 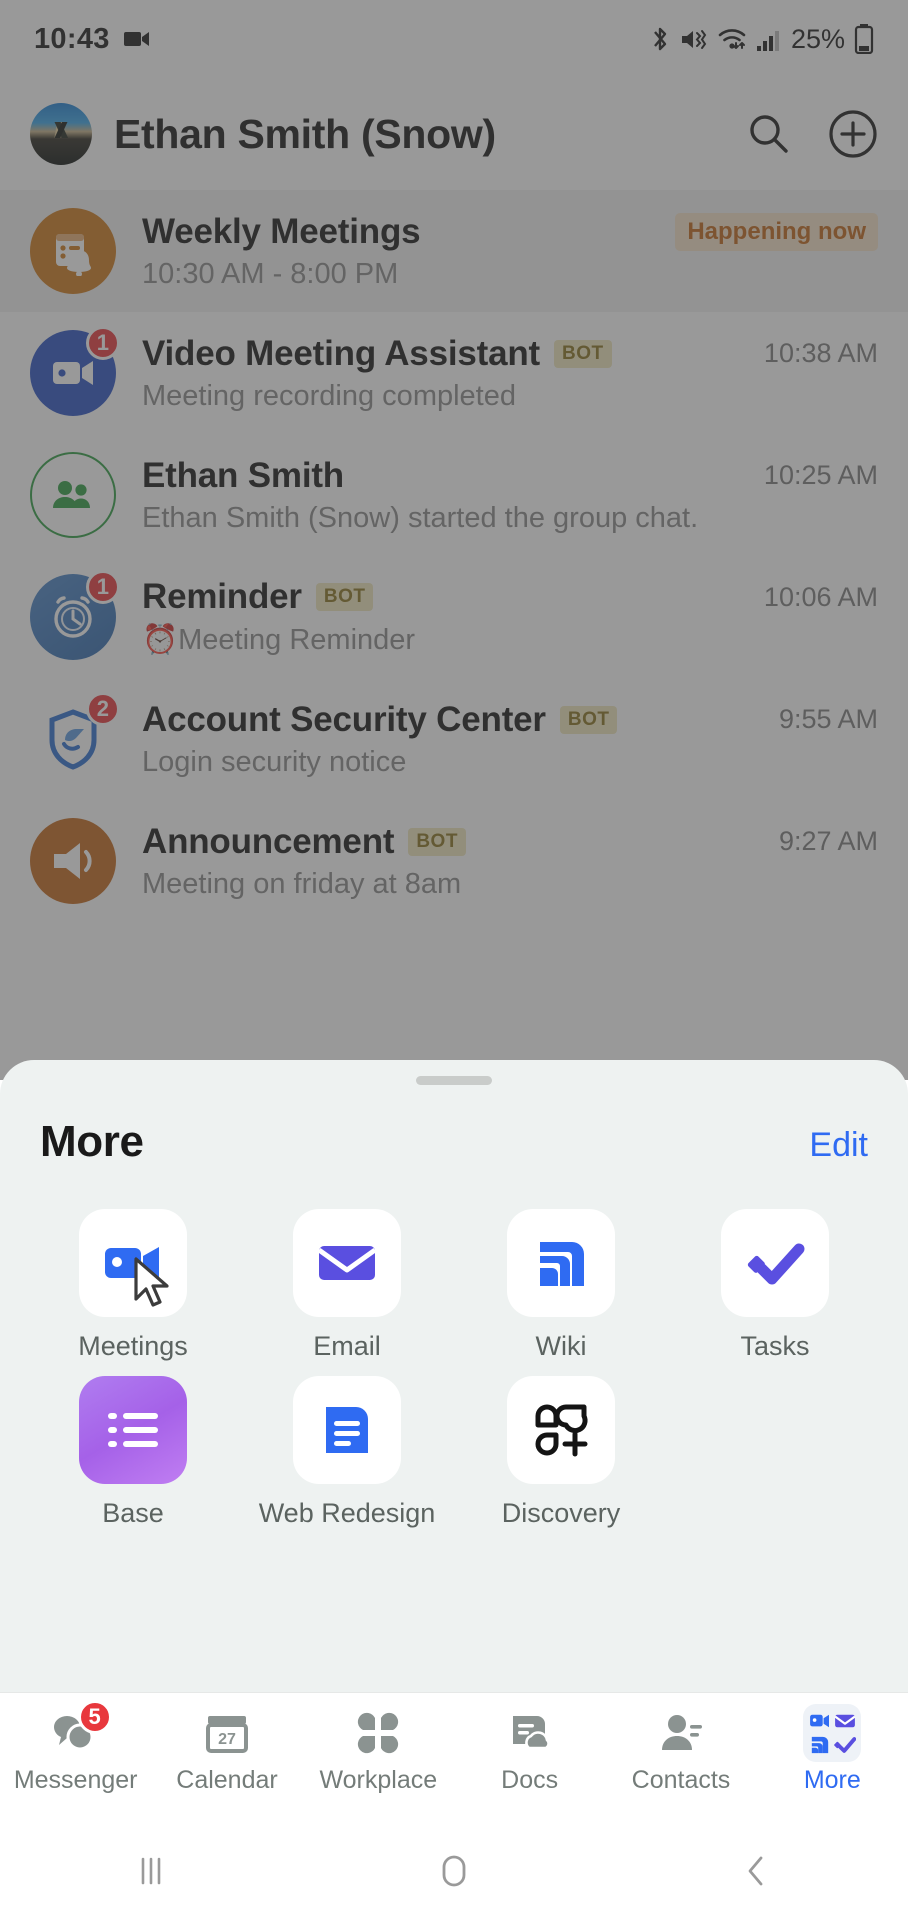 I want to click on edit-button: Edit, so click(x=838, y=1145).